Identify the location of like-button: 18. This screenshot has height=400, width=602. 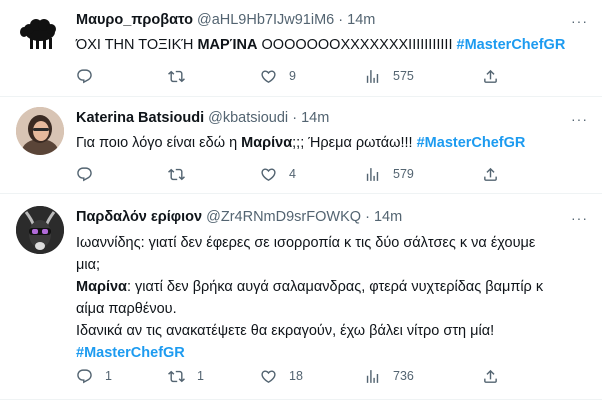
(281, 376).